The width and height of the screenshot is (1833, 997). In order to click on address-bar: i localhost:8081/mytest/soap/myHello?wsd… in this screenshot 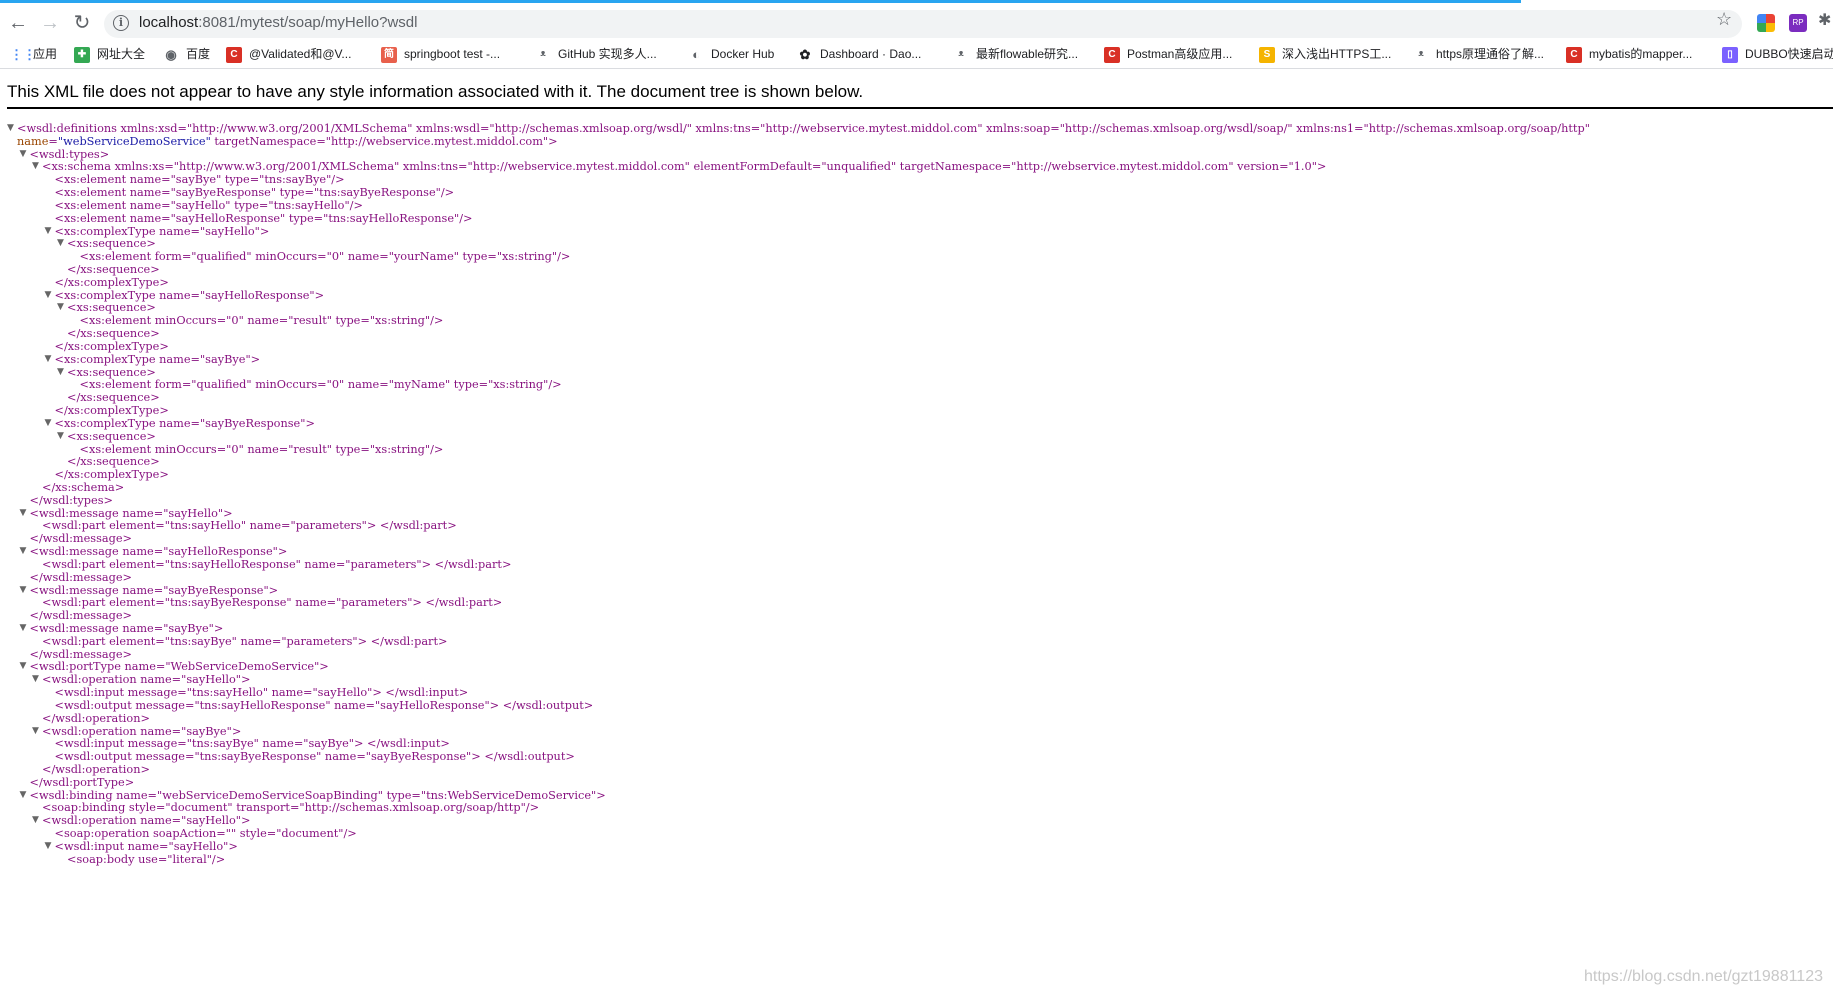, I will do `click(923, 24)`.